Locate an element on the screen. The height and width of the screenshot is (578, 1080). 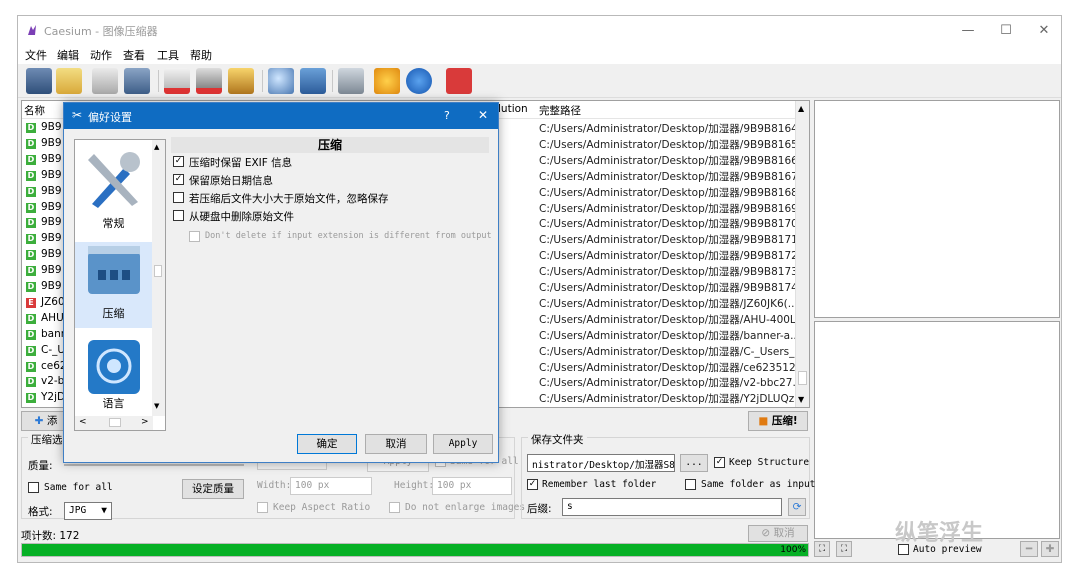
zoom-in-icon: ✚ is located at coordinates (1050, 549).